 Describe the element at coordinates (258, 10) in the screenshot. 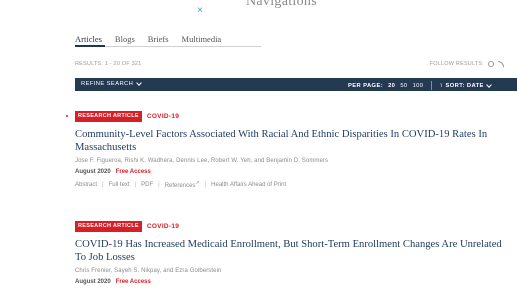

I see `site-header: × Navigations` at that location.